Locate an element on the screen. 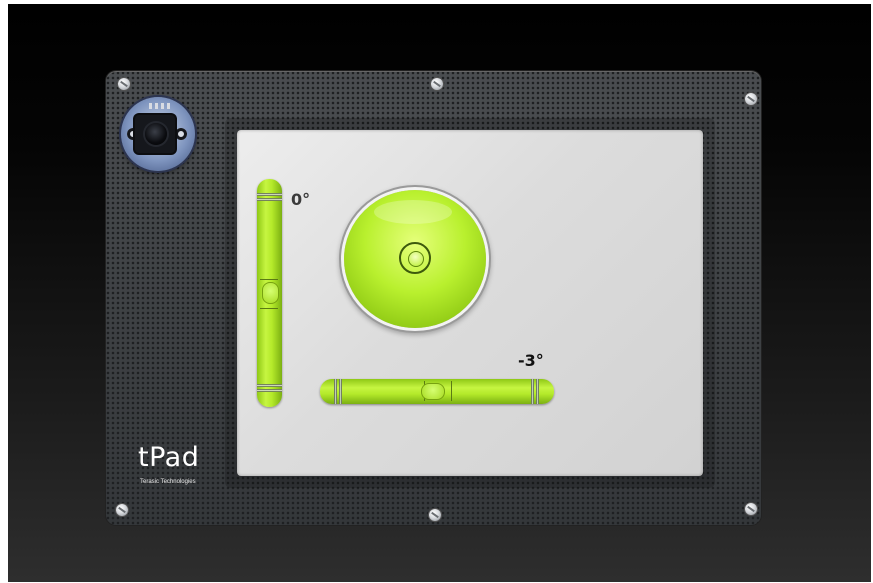 The height and width of the screenshot is (583, 873). bullseye-shine is located at coordinates (413, 212).